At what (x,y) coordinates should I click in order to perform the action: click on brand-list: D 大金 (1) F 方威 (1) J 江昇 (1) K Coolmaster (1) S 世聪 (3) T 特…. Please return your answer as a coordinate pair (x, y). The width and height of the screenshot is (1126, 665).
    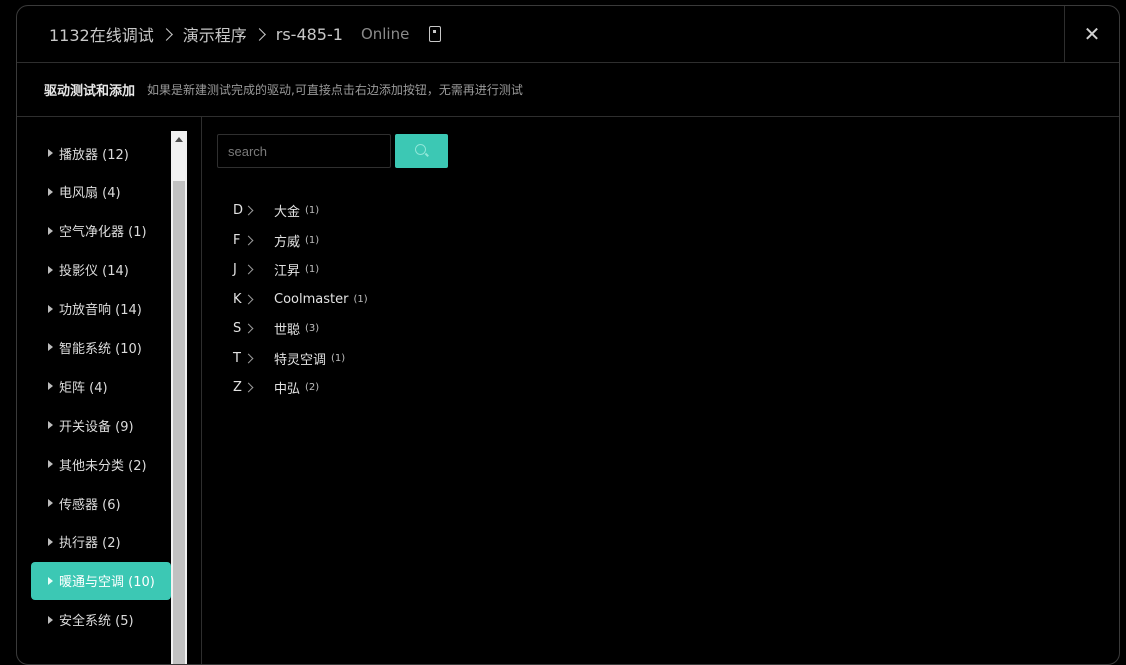
    Looking at the image, I should click on (300, 299).